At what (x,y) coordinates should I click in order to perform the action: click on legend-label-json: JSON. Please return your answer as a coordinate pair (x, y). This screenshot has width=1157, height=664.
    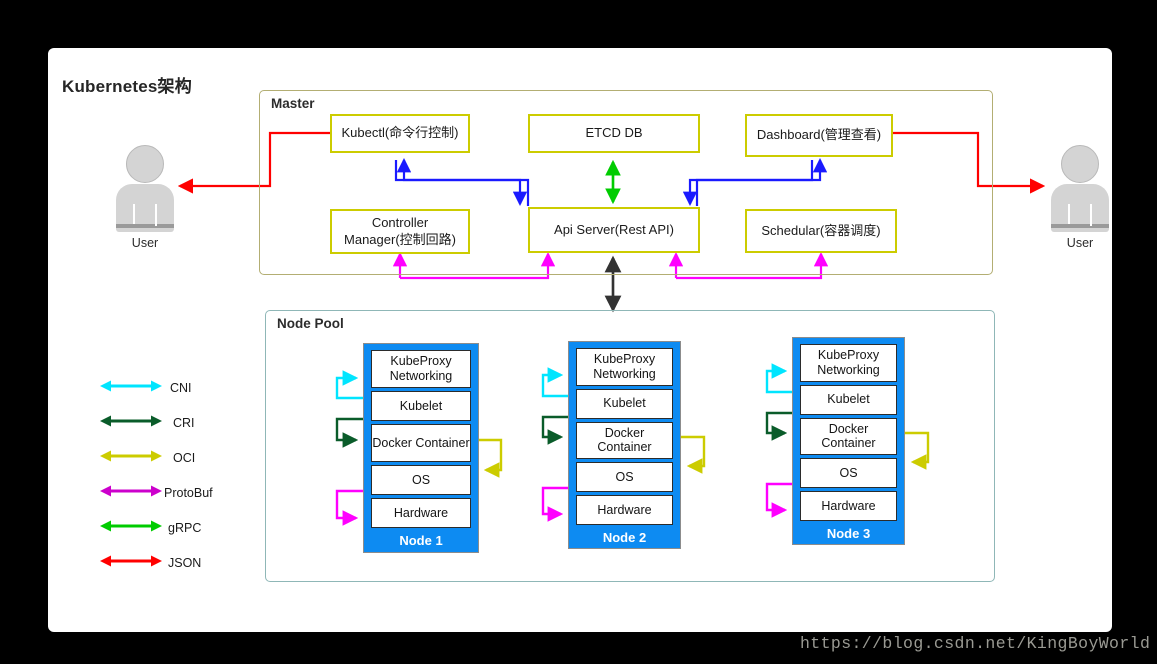
    Looking at the image, I should click on (185, 563).